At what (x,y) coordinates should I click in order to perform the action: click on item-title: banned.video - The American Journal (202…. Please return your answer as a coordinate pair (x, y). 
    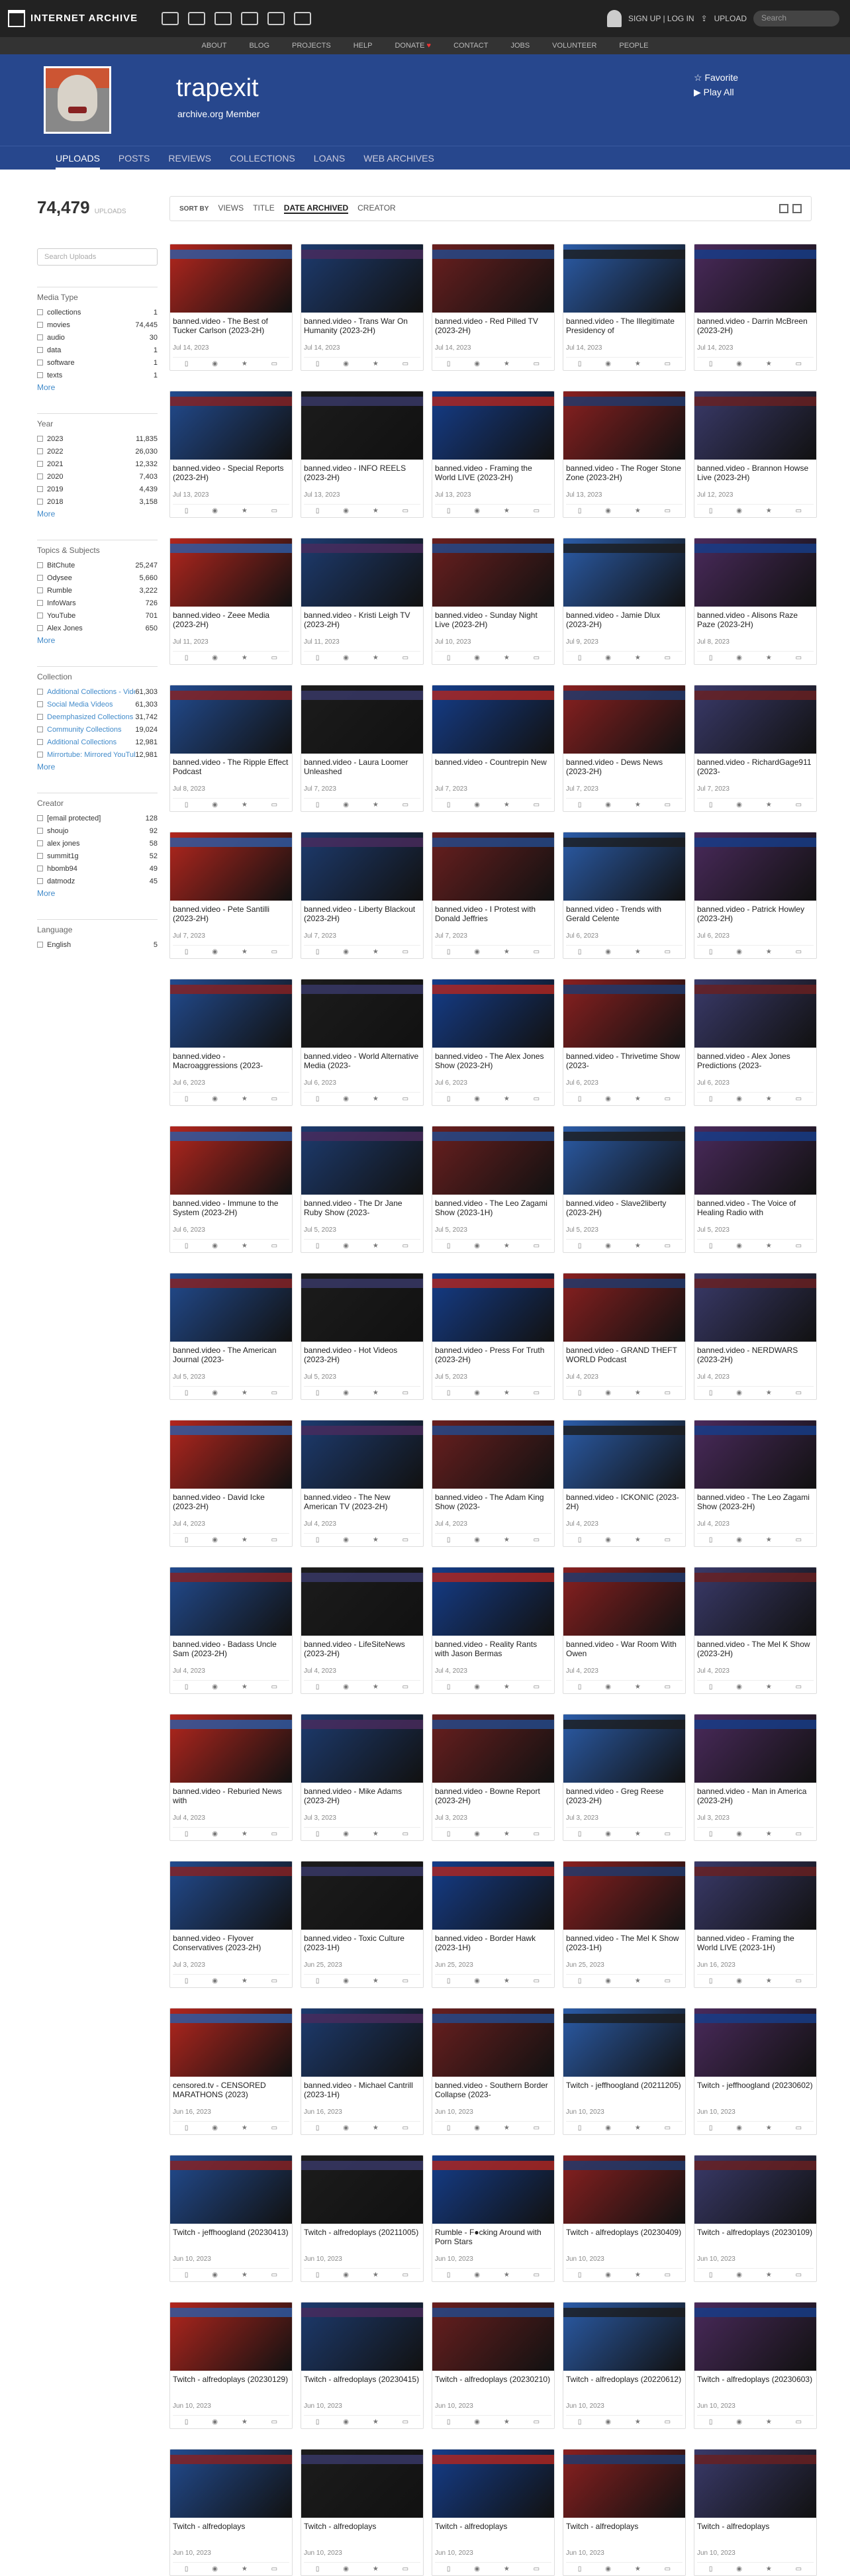
    Looking at the image, I should click on (231, 1357).